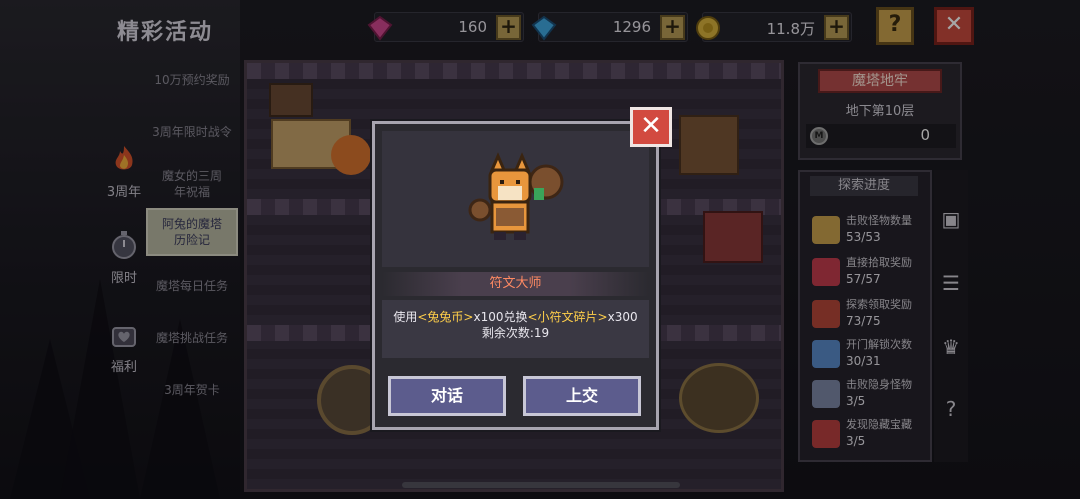  Describe the element at coordinates (515, 284) in the screenshot. I see `npc-name: 符文大师` at that location.